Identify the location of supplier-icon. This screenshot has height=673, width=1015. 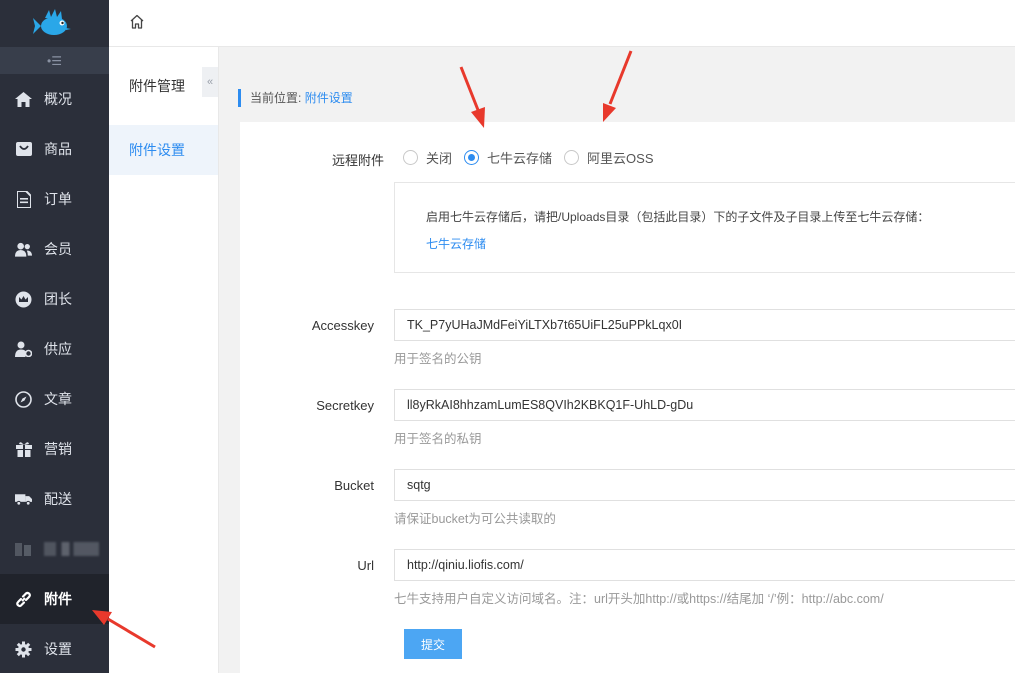
(23, 349).